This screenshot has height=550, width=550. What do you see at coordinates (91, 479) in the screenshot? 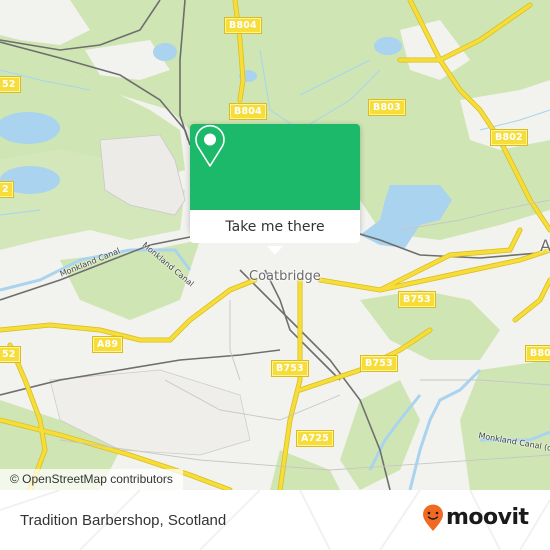
I see `map-attribution: © OpenStreetMap contributors` at bounding box center [91, 479].